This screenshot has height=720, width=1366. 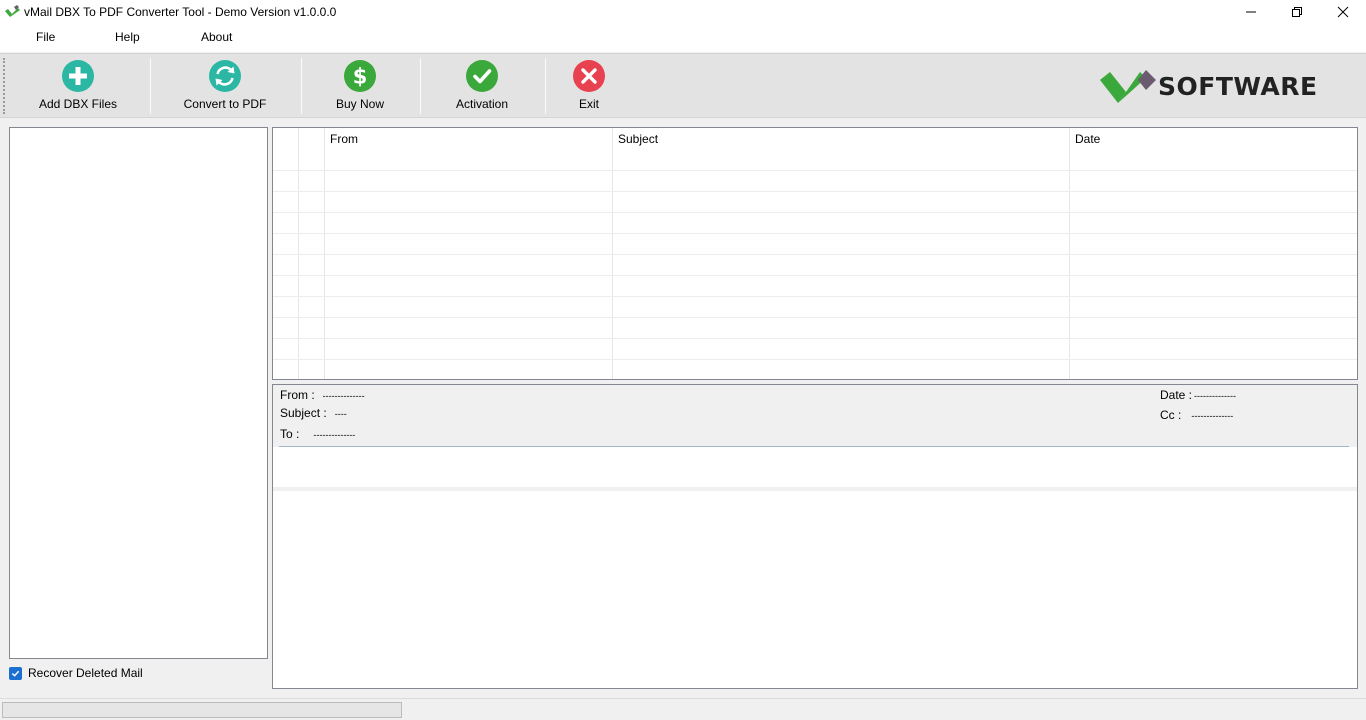 I want to click on brand-logo: SOFTWARE, so click(x=1209, y=86).